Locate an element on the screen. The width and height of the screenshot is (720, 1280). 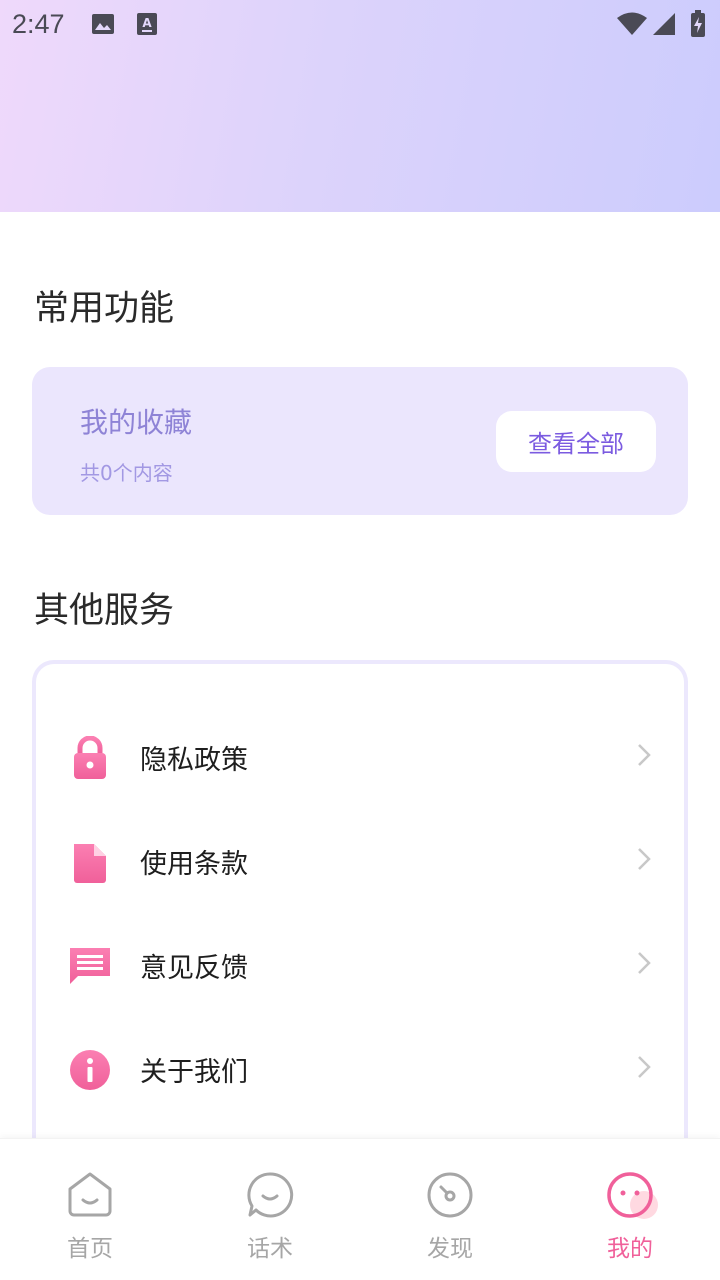
service-item-about: 关于我们 is located at coordinates (360, 1068).